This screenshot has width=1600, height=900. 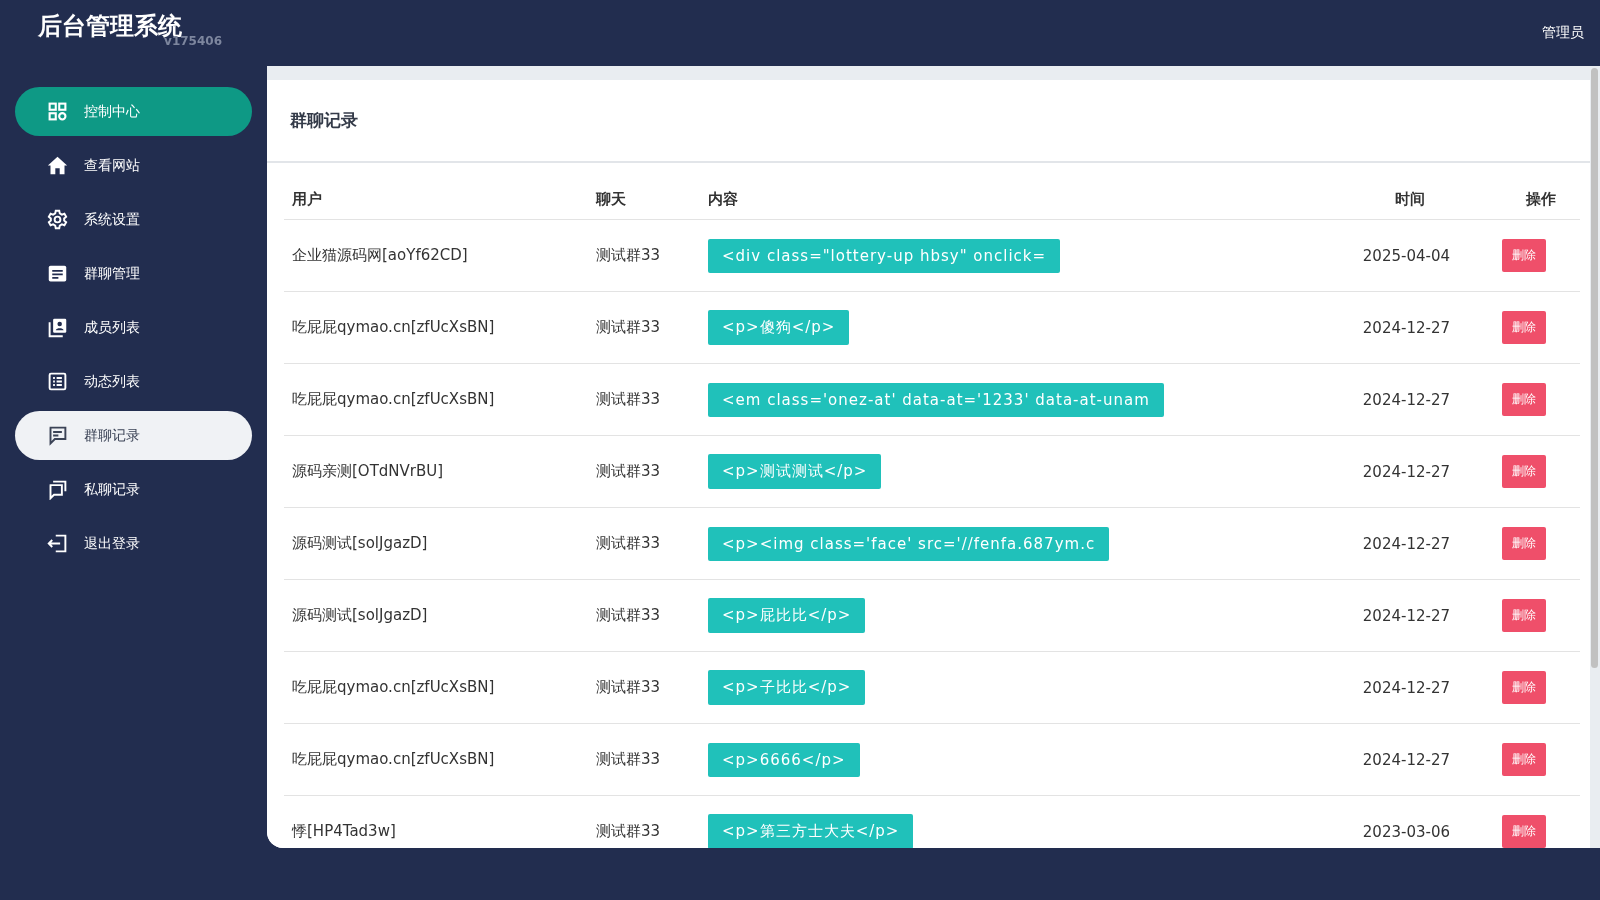 What do you see at coordinates (133, 219) in the screenshot?
I see `sidebar-item: 系统设置` at bounding box center [133, 219].